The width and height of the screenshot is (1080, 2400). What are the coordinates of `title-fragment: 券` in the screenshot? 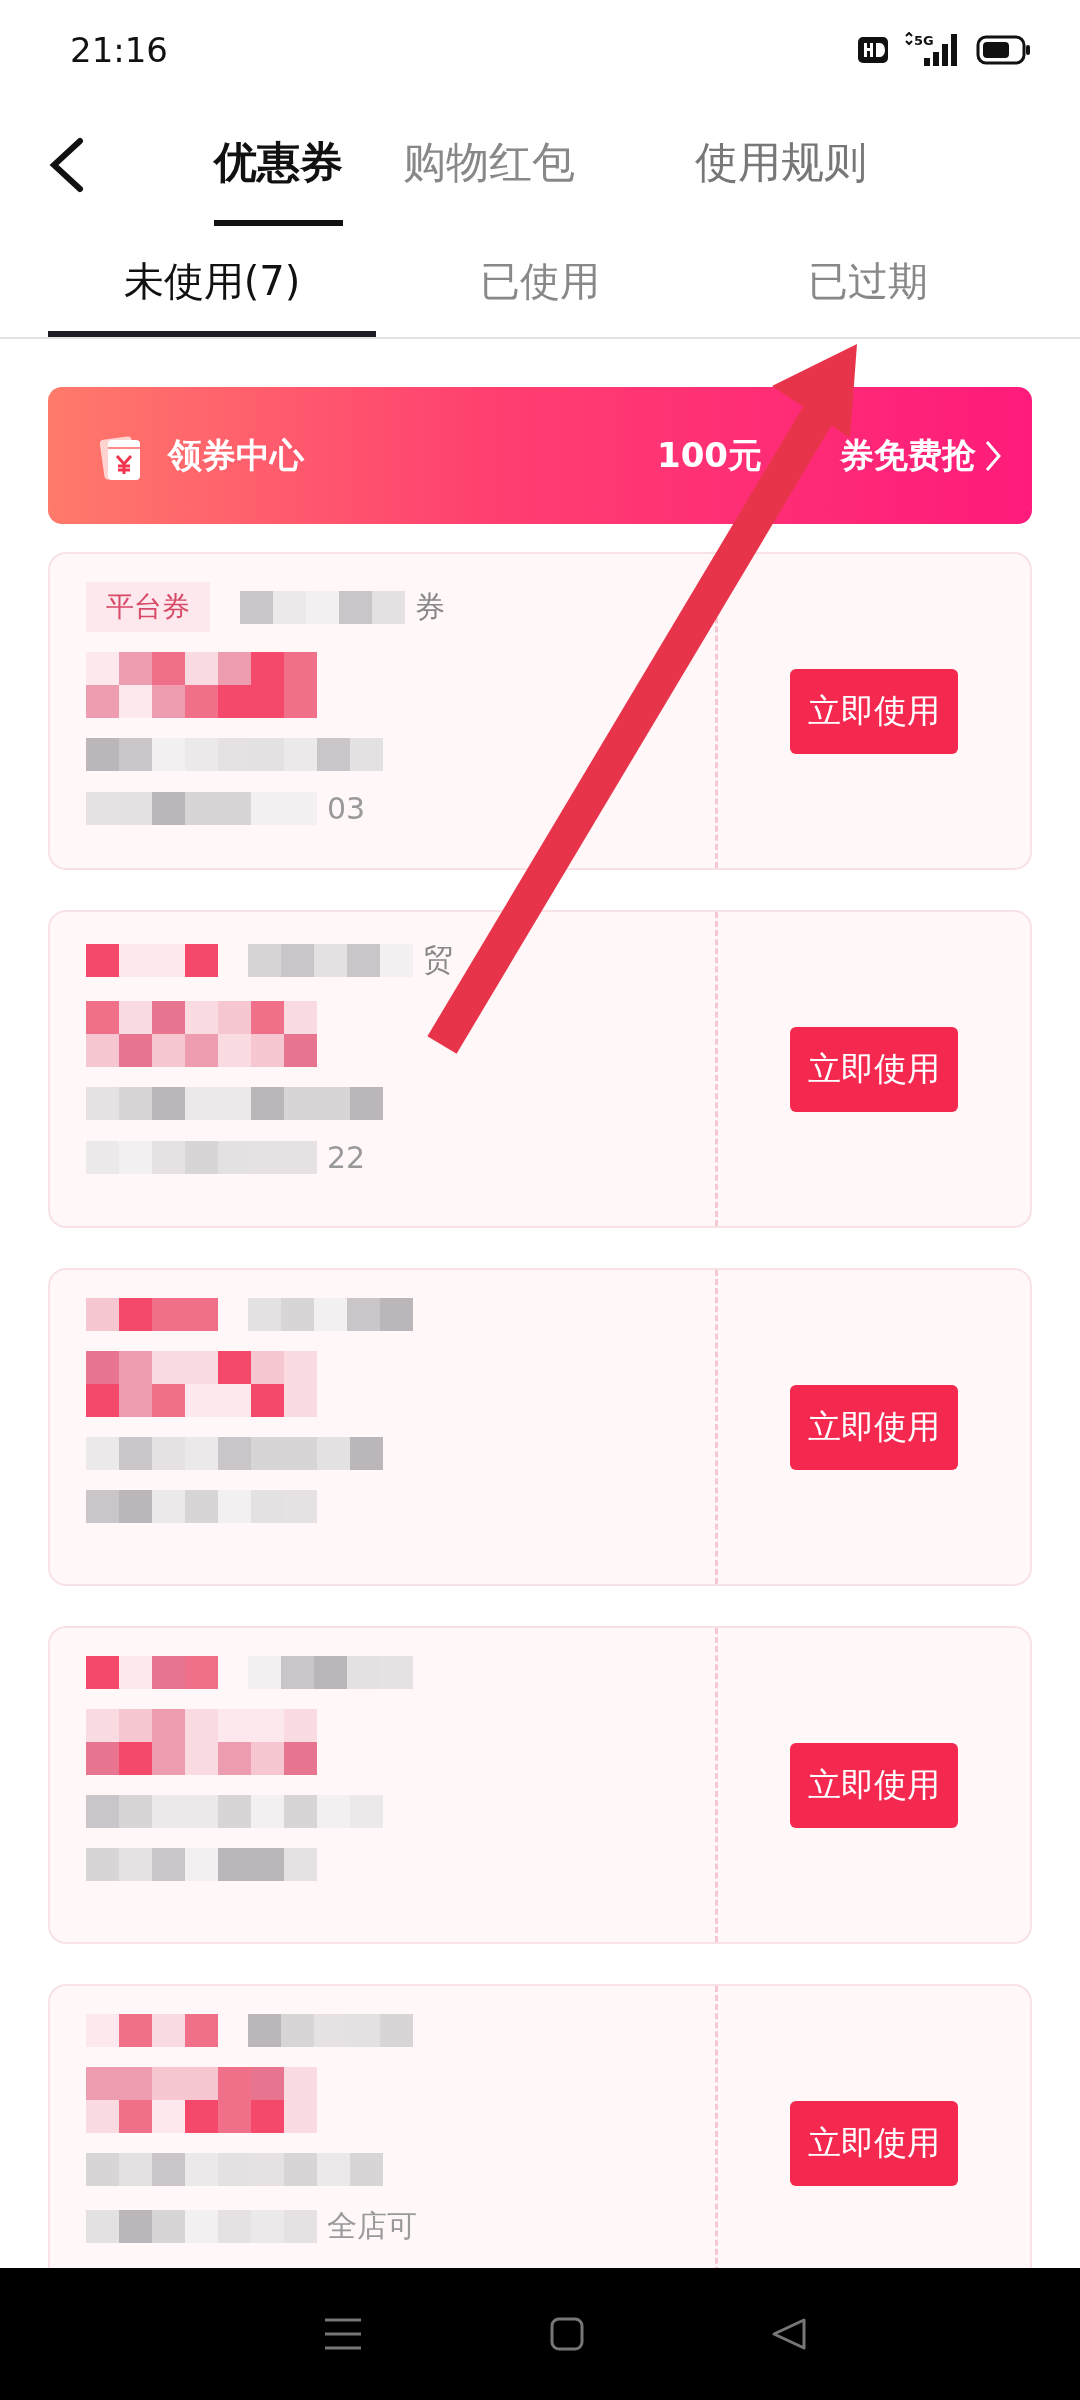 It's located at (430, 606).